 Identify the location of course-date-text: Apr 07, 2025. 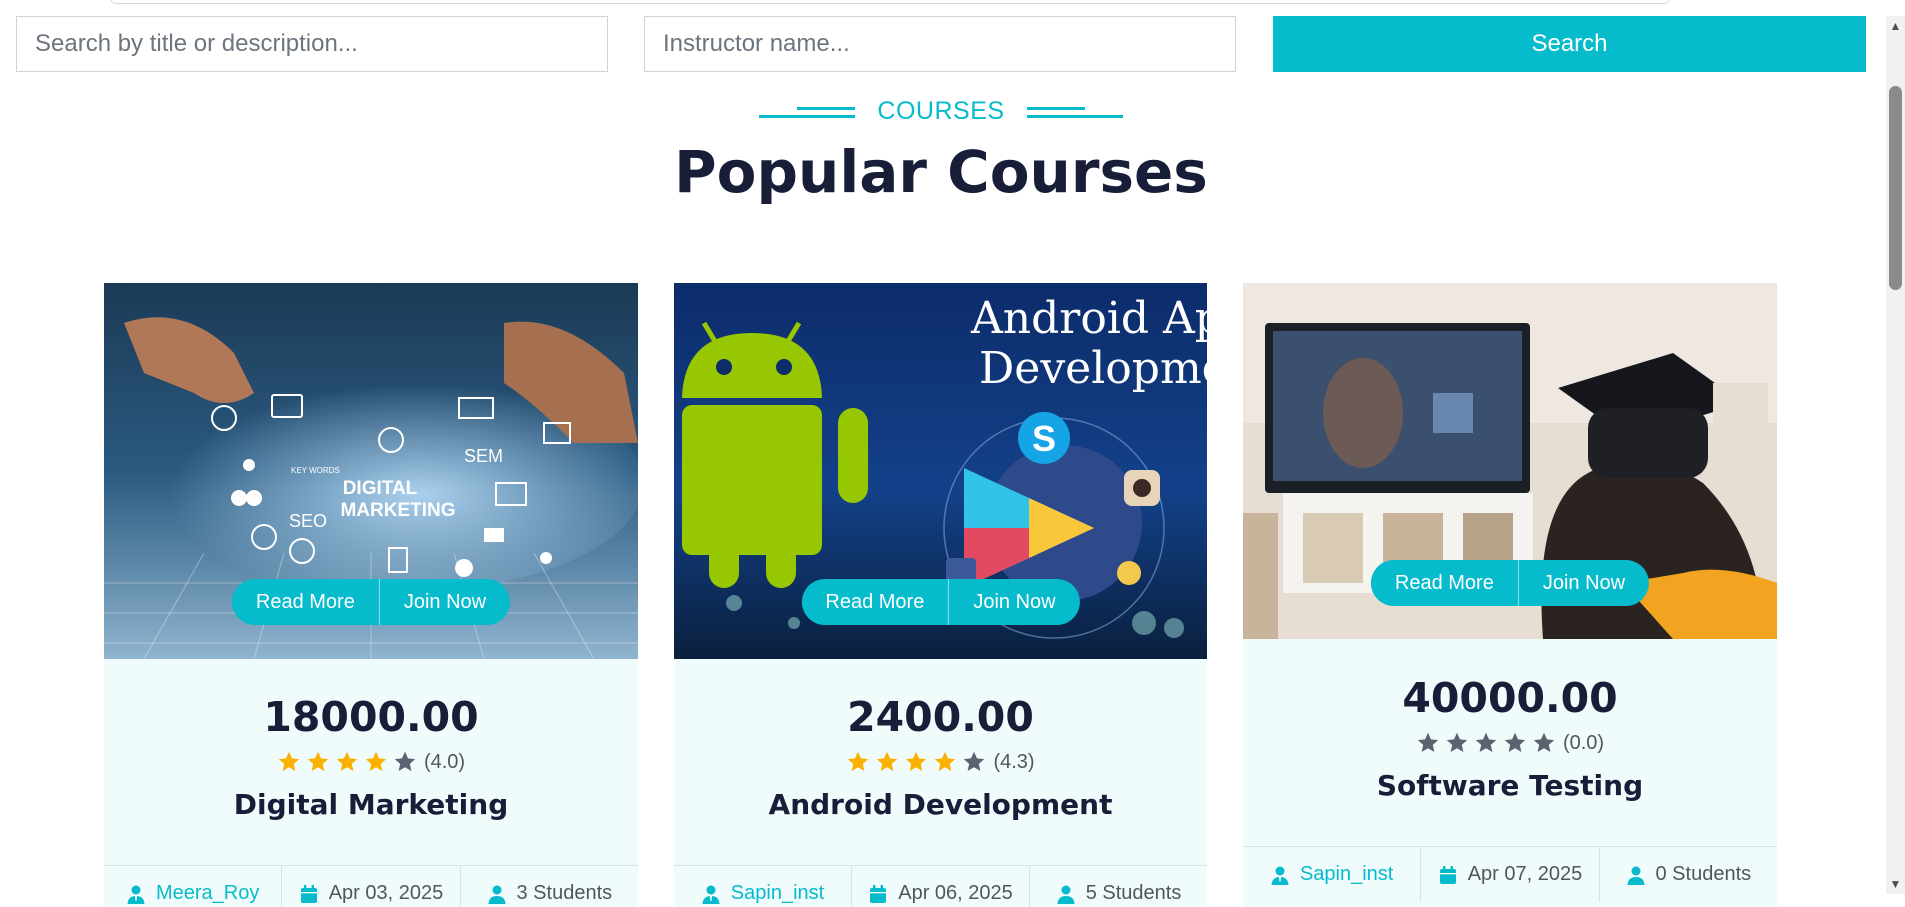
(1525, 874).